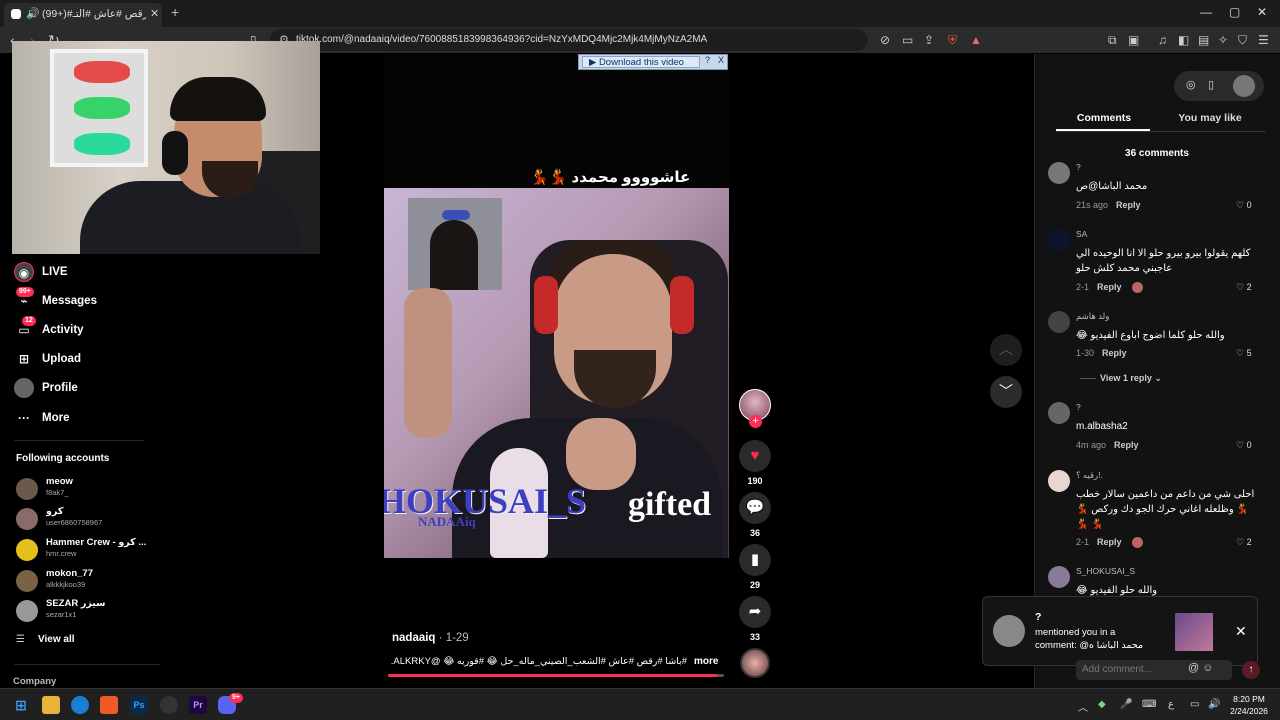 The width and height of the screenshot is (1280, 720). Describe the element at coordinates (1183, 40) in the screenshot. I see `sidebar-icon: ◧` at that location.